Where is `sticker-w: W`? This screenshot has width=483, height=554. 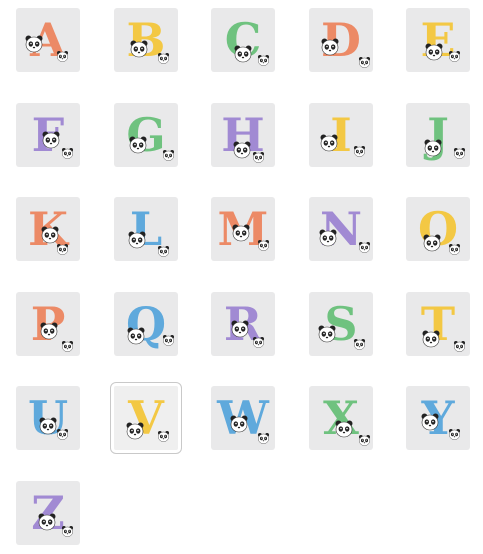 sticker-w: W is located at coordinates (243, 418).